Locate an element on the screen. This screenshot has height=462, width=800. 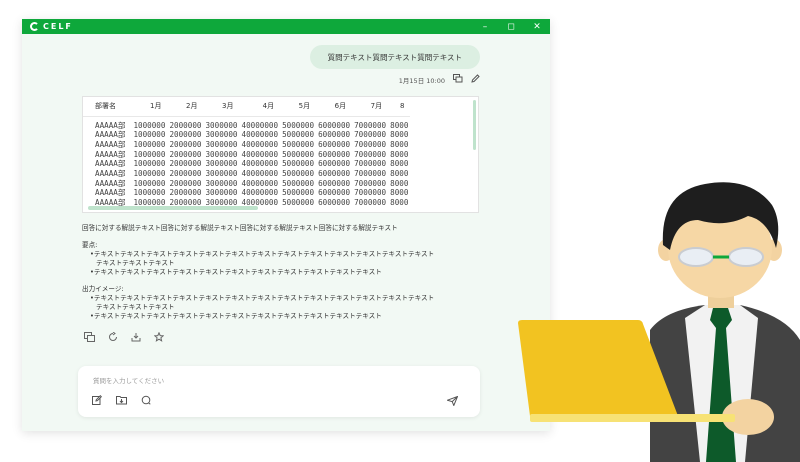
chat-input-placeholder: 質問を入力してください is located at coordinates (128, 380).